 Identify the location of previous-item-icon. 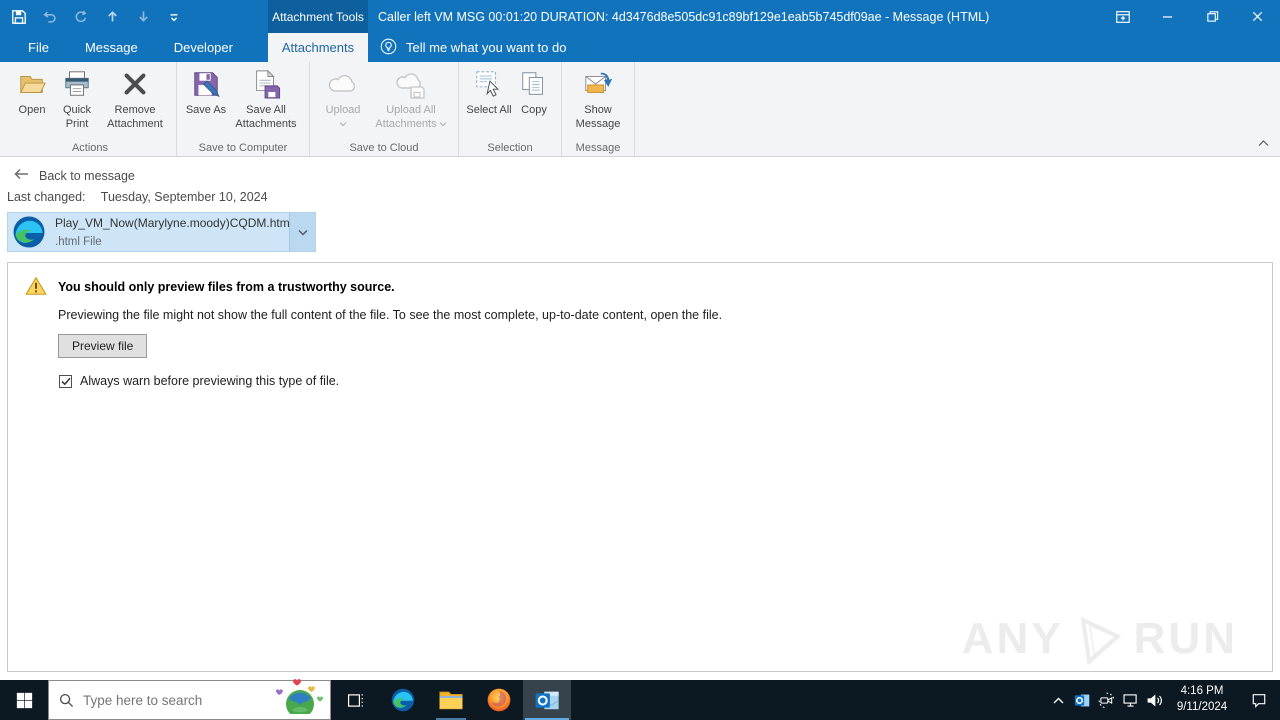
(112, 17).